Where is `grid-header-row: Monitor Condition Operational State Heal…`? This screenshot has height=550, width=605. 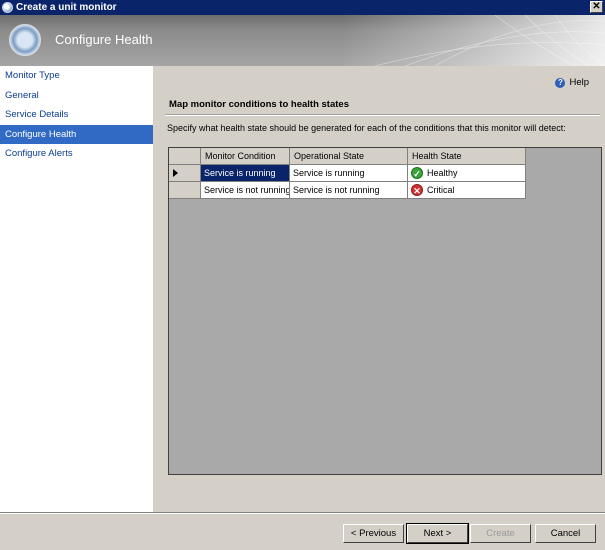
grid-header-row: Monitor Condition Operational State Heal… is located at coordinates (347, 156).